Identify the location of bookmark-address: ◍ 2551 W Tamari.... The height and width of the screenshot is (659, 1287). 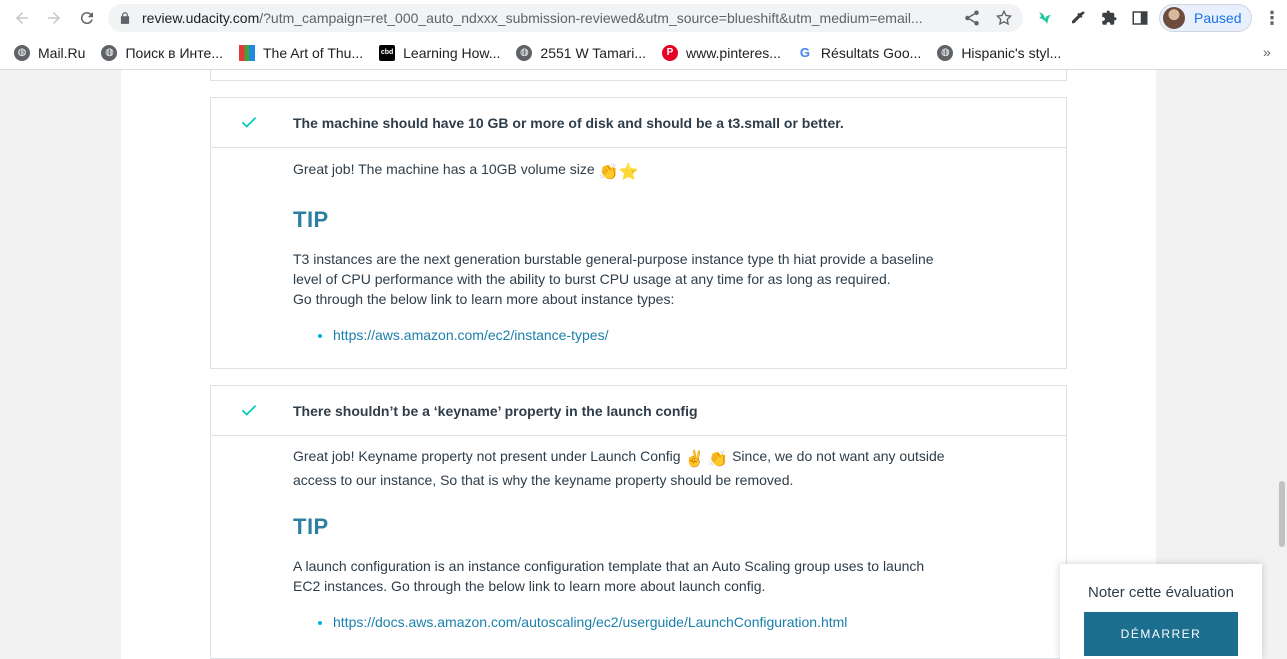
(581, 52).